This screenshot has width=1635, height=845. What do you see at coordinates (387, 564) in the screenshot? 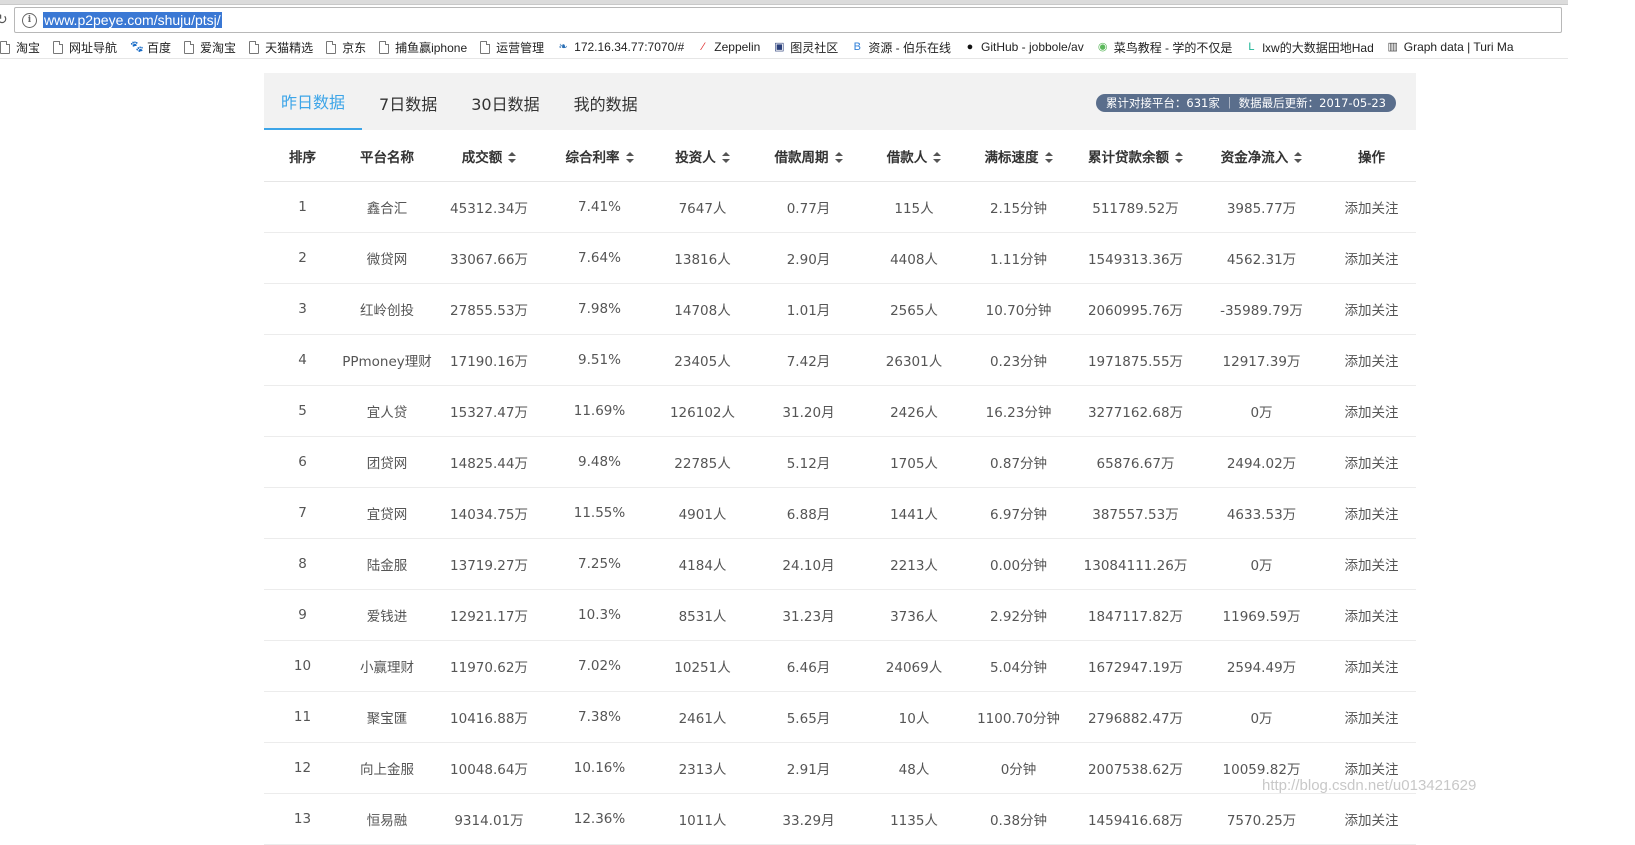
I see `platform-name-cell: 陆金服` at bounding box center [387, 564].